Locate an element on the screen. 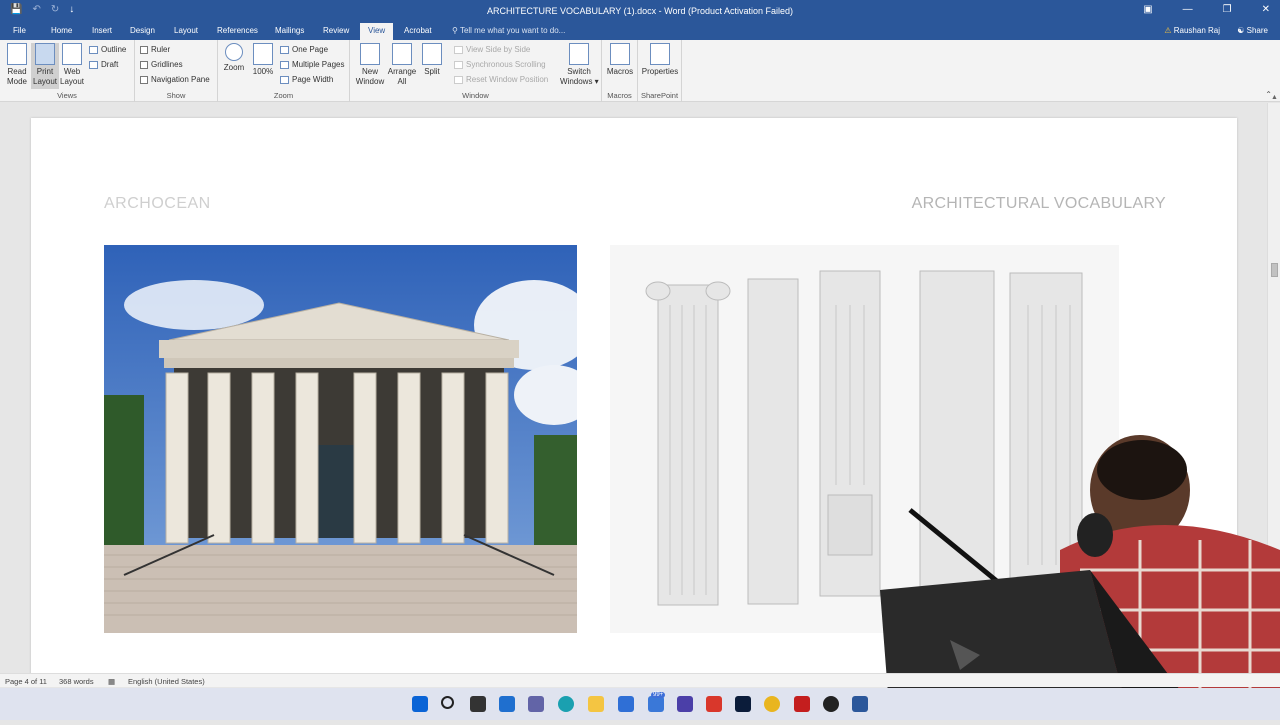 The height and width of the screenshot is (725, 1280). window-controls: ▣ — ❐ ✕ is located at coordinates (1206, 9).